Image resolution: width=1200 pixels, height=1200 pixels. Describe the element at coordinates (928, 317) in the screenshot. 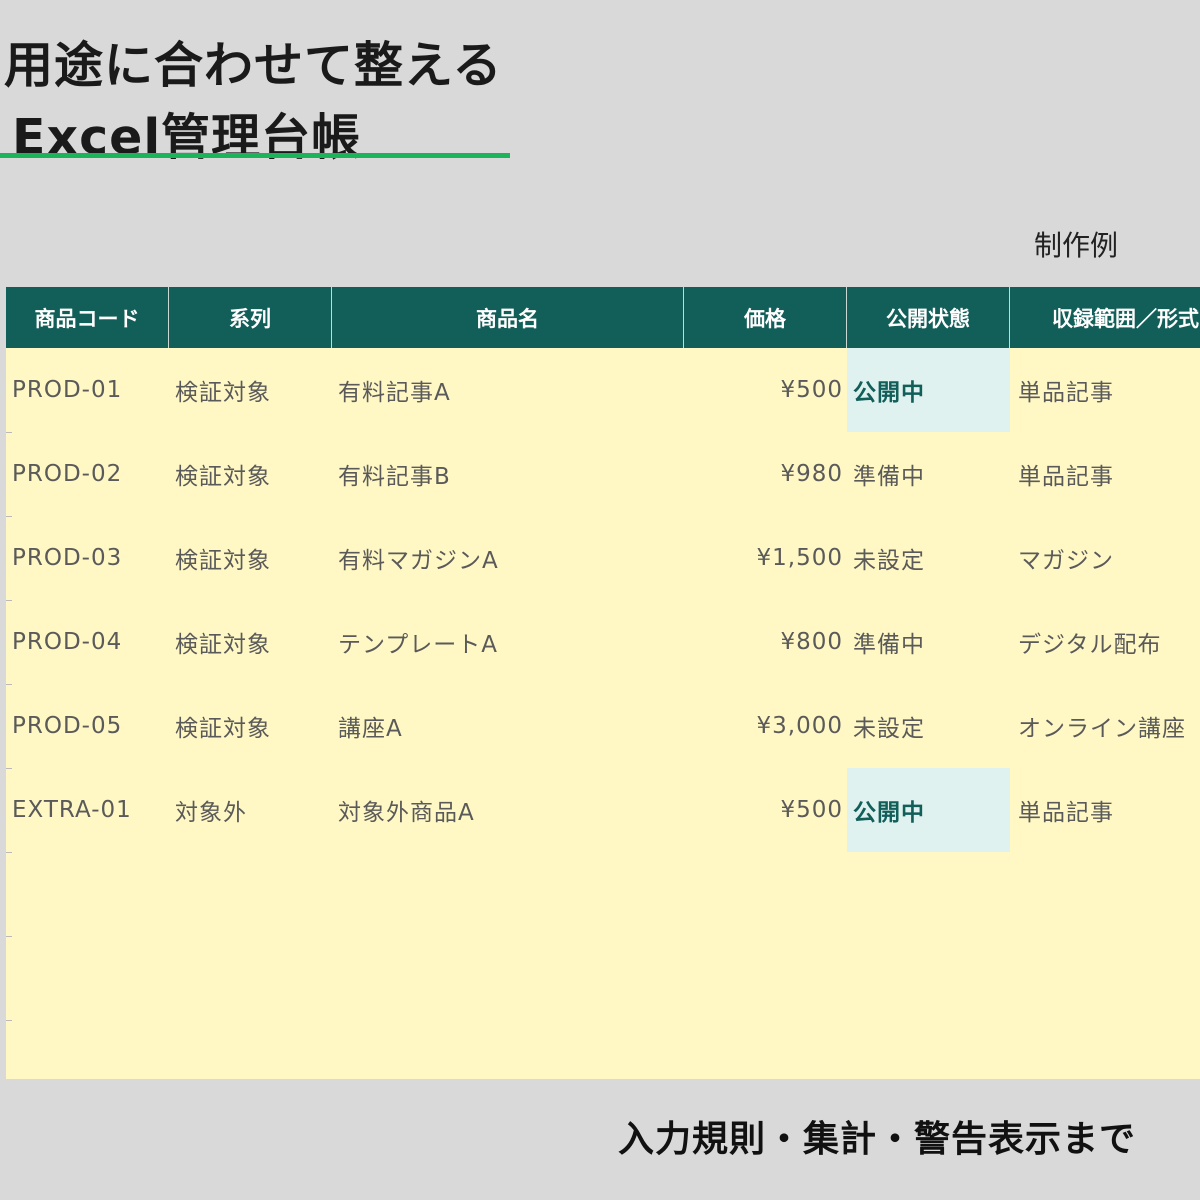

I see `column-header-status: 公開状態` at that location.